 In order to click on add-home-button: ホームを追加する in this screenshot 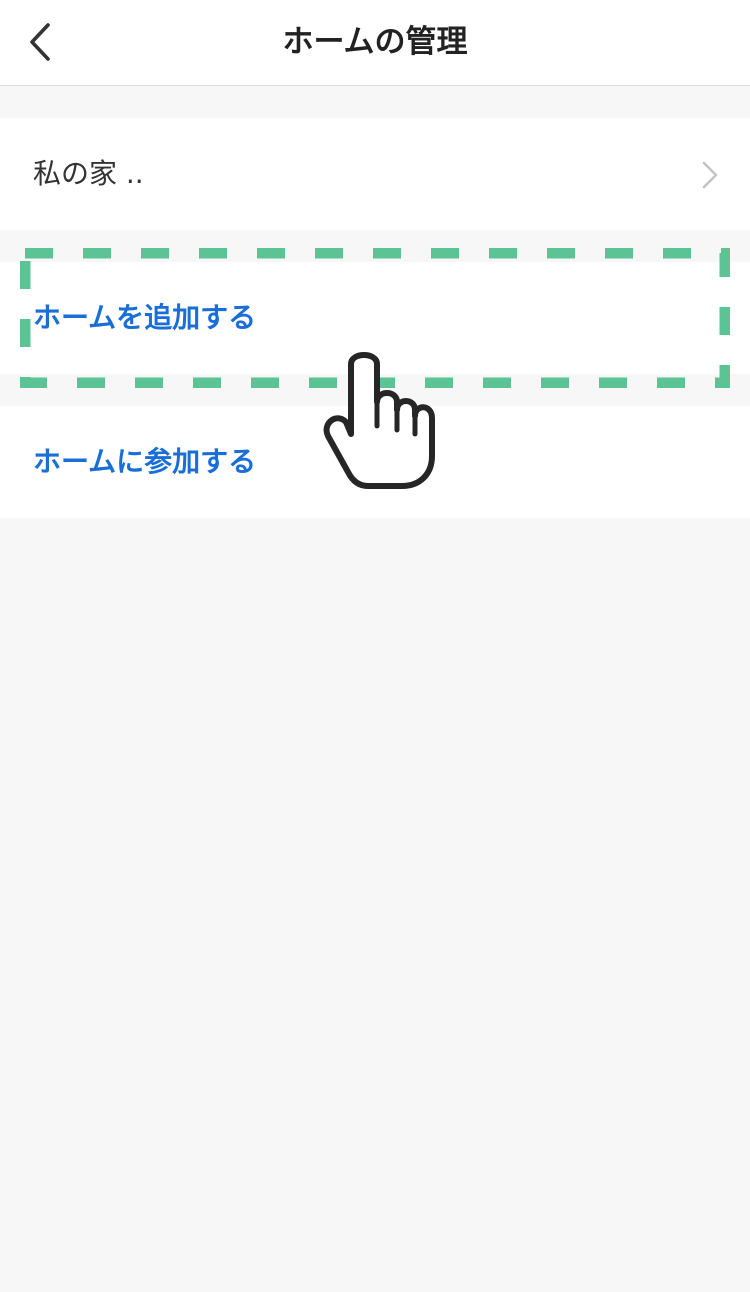, I will do `click(375, 318)`.